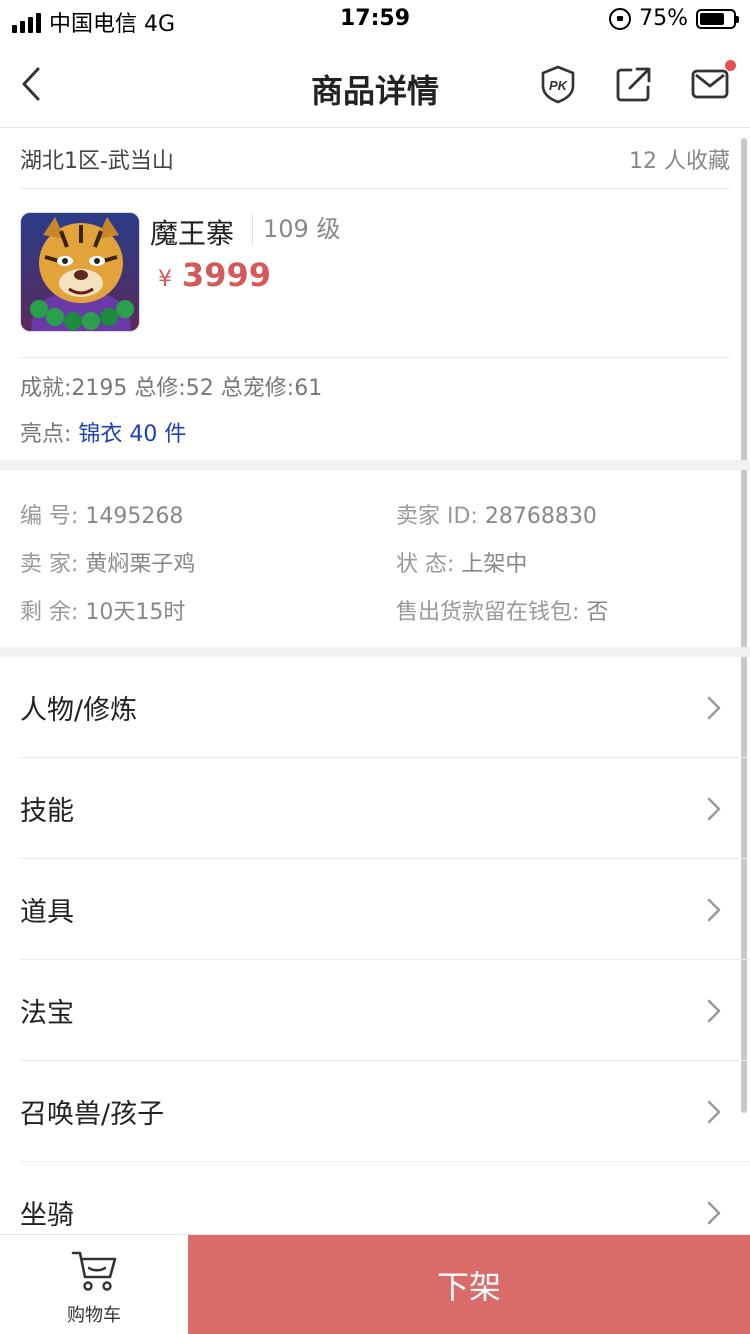  Describe the element at coordinates (135, 612) in the screenshot. I see `remaining-value: 10天15时` at that location.